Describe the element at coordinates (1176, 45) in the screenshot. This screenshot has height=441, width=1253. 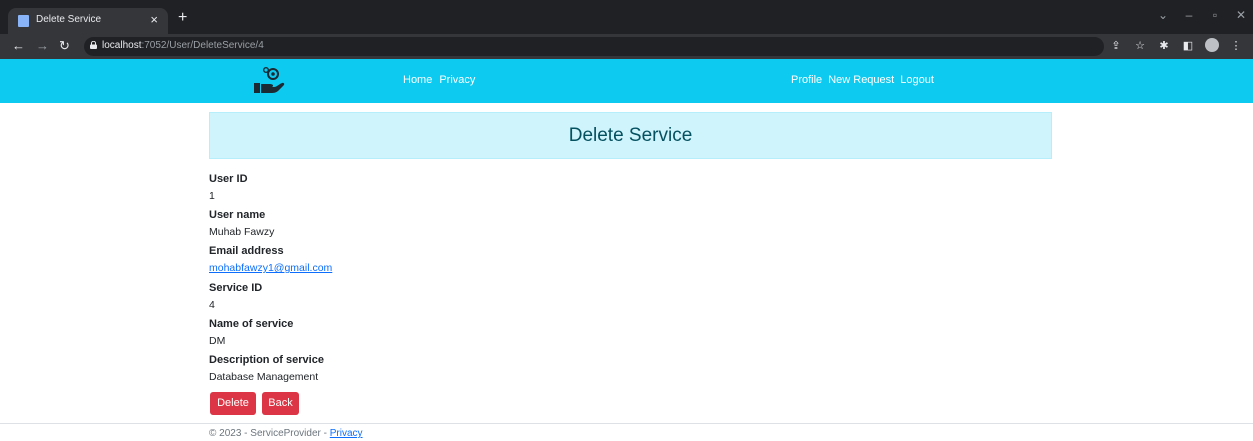
I see `toolbar-icons: ⇪ ☆ ✱ ◧ ⋮` at that location.